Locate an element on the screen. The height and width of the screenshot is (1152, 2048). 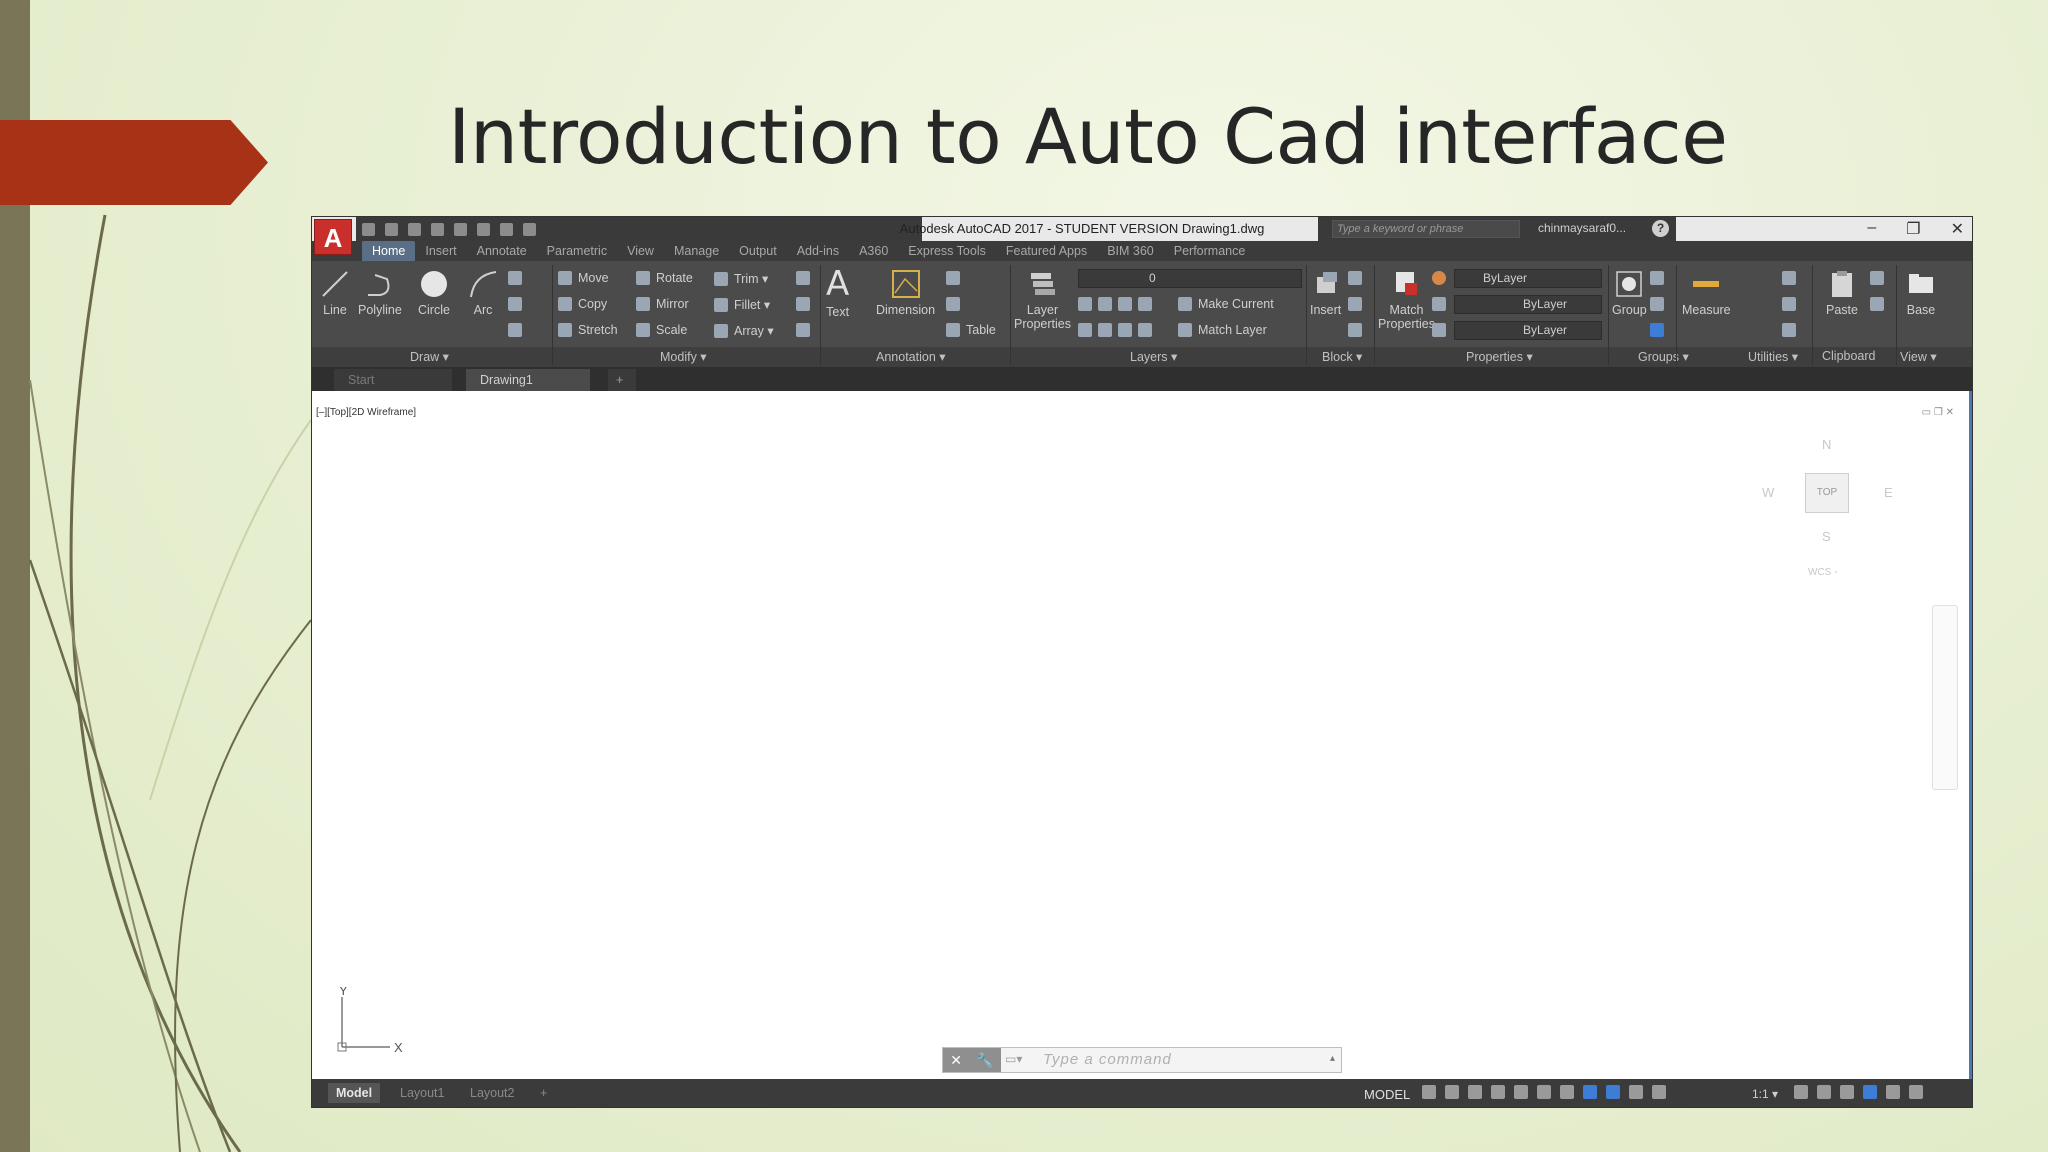
ungroup-tool is located at coordinates (1657, 278).